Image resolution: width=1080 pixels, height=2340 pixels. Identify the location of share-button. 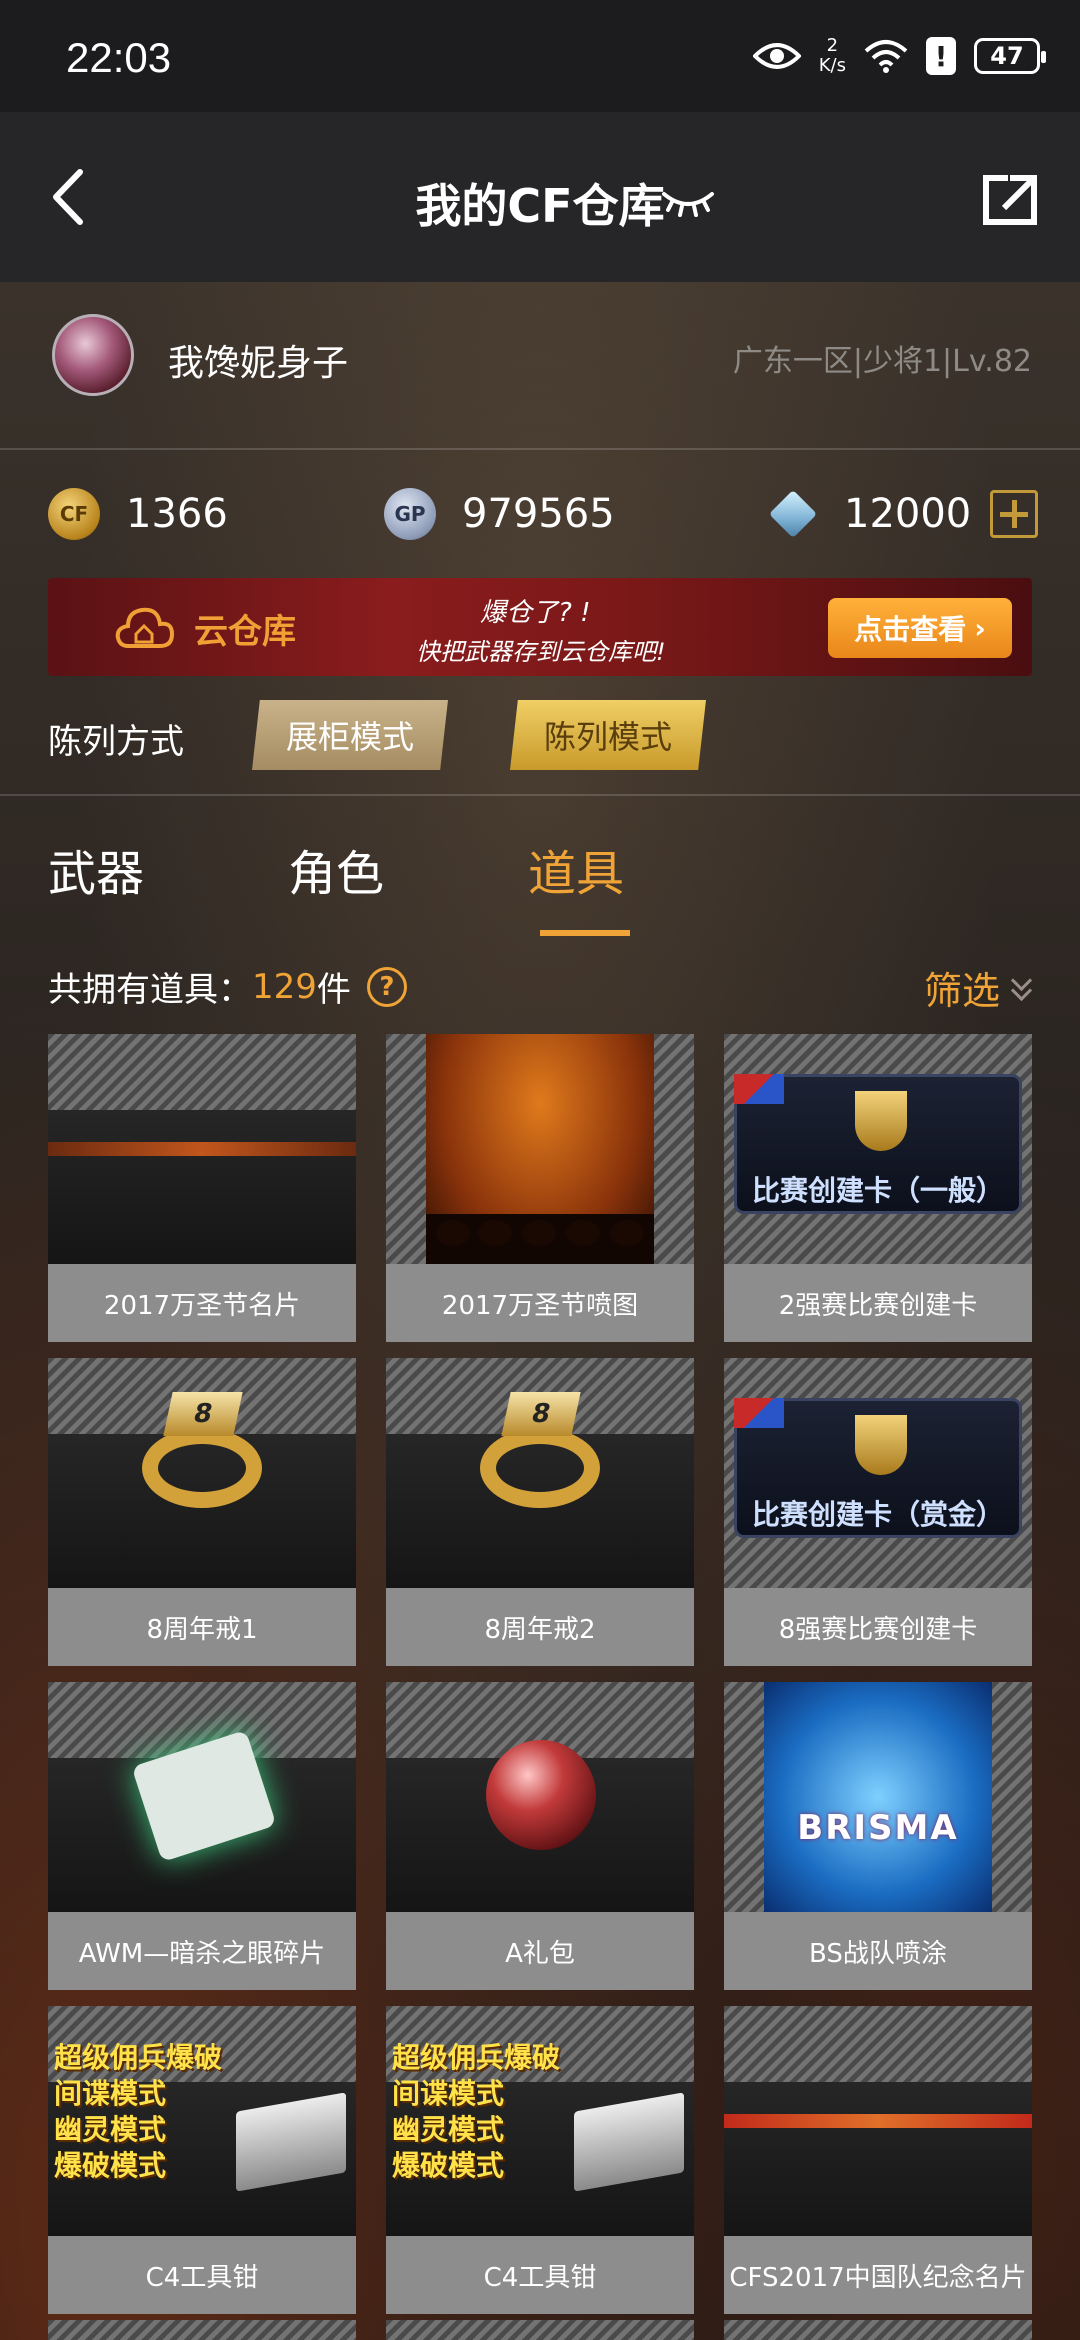
(1010, 200).